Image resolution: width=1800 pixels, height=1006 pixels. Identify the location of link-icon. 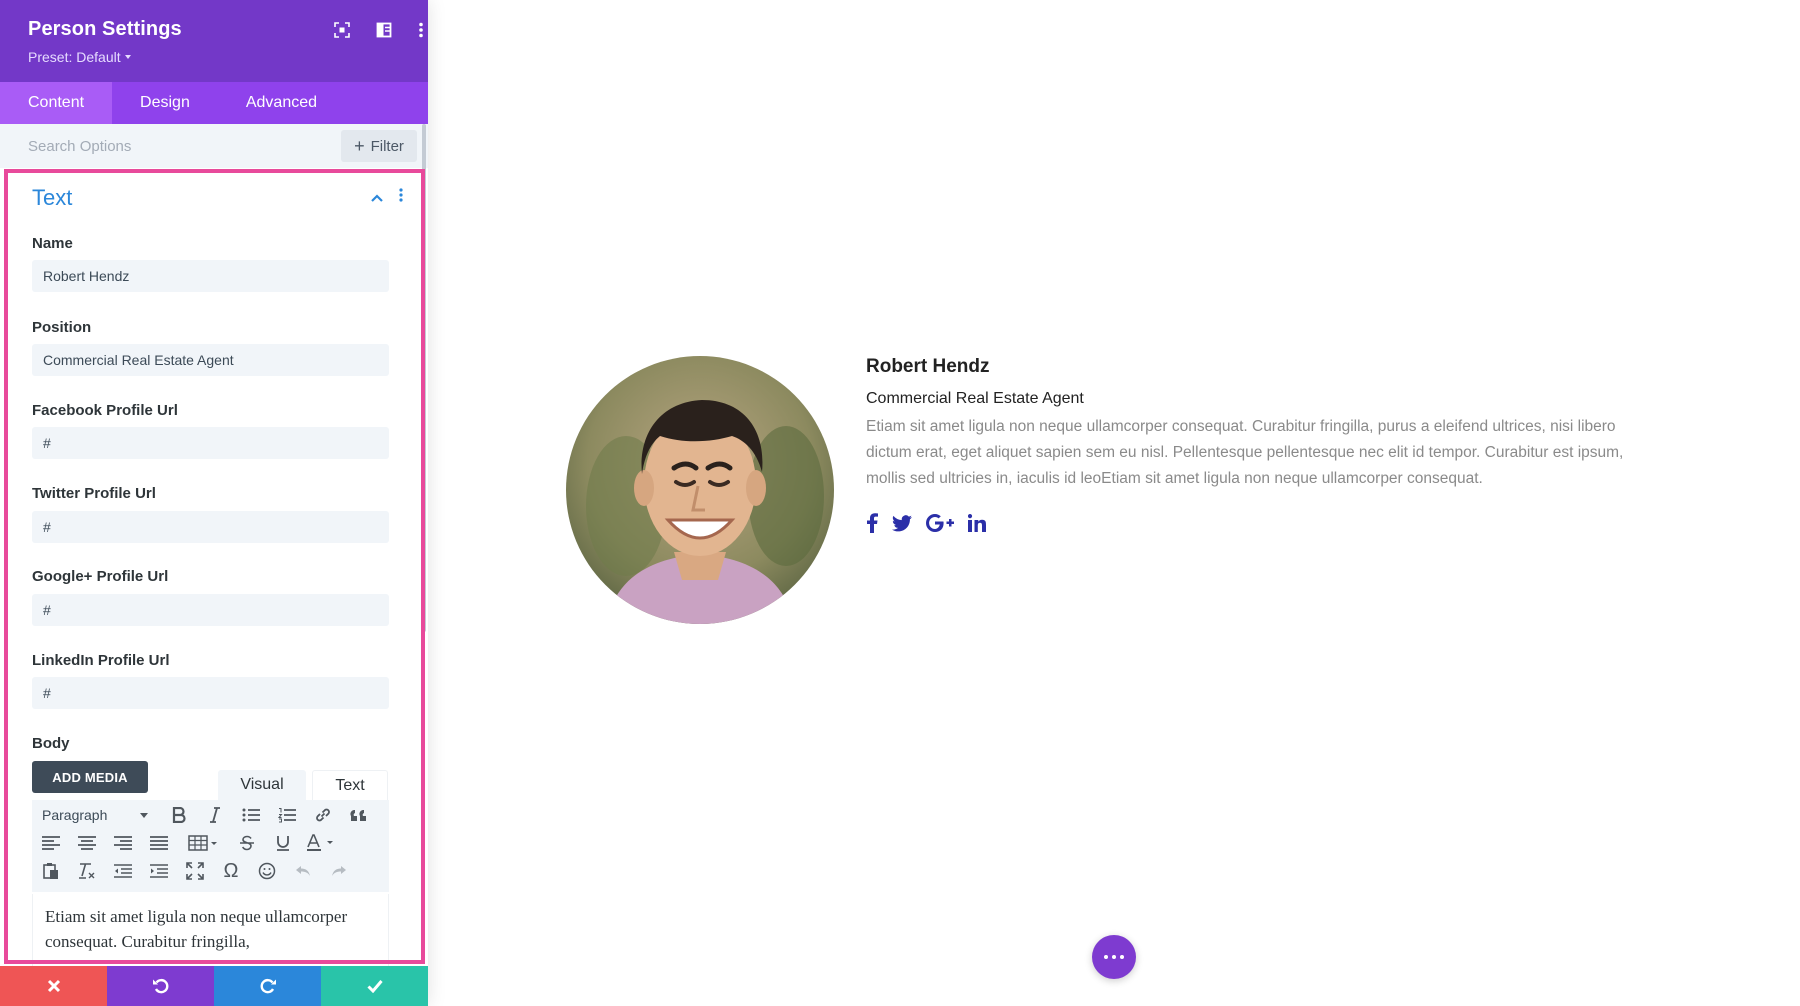
(323, 815).